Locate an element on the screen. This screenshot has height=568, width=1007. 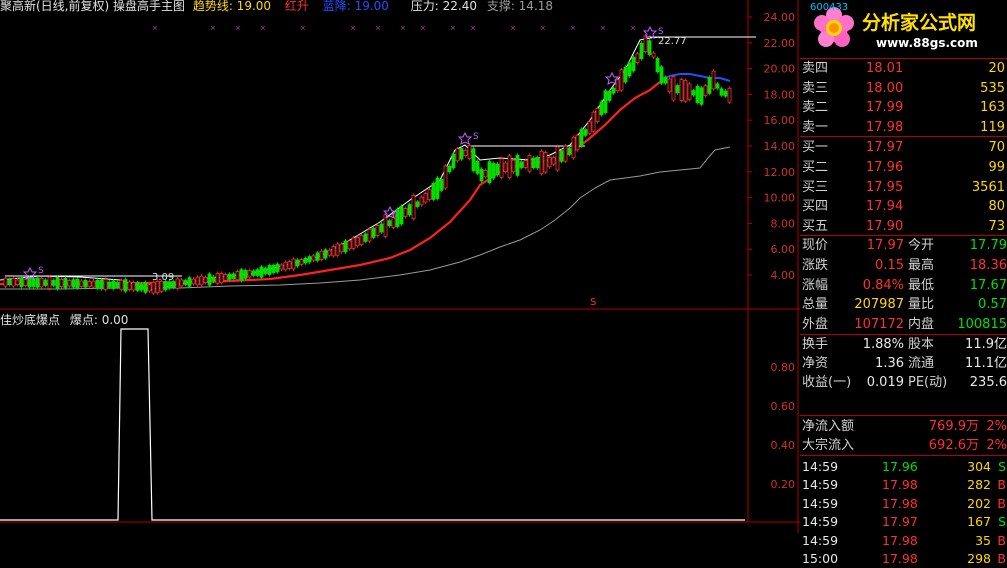
sell-volume: 119 is located at coordinates (992, 127).